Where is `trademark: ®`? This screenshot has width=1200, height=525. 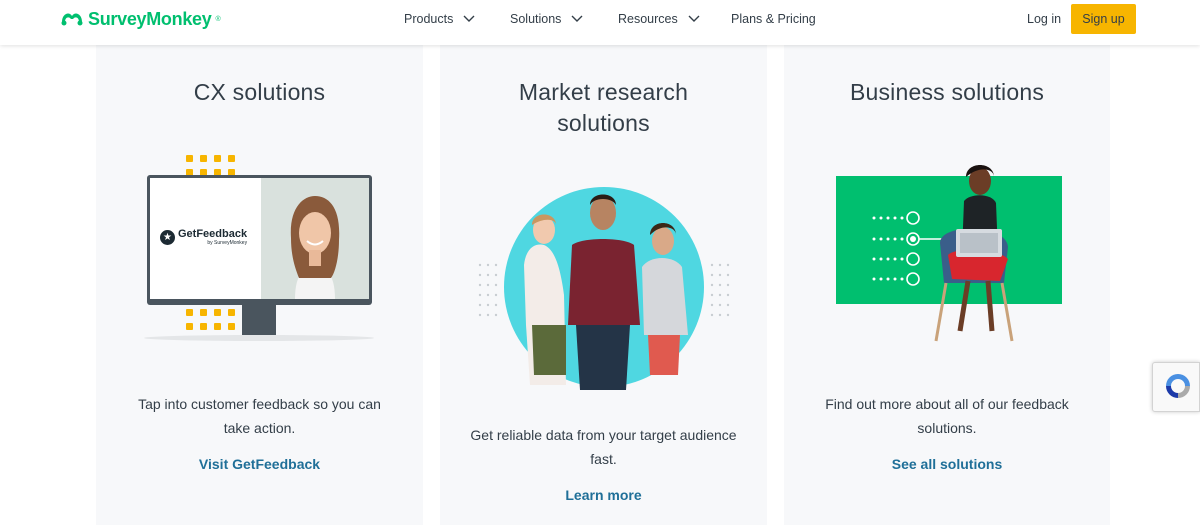
trademark: ® is located at coordinates (218, 19).